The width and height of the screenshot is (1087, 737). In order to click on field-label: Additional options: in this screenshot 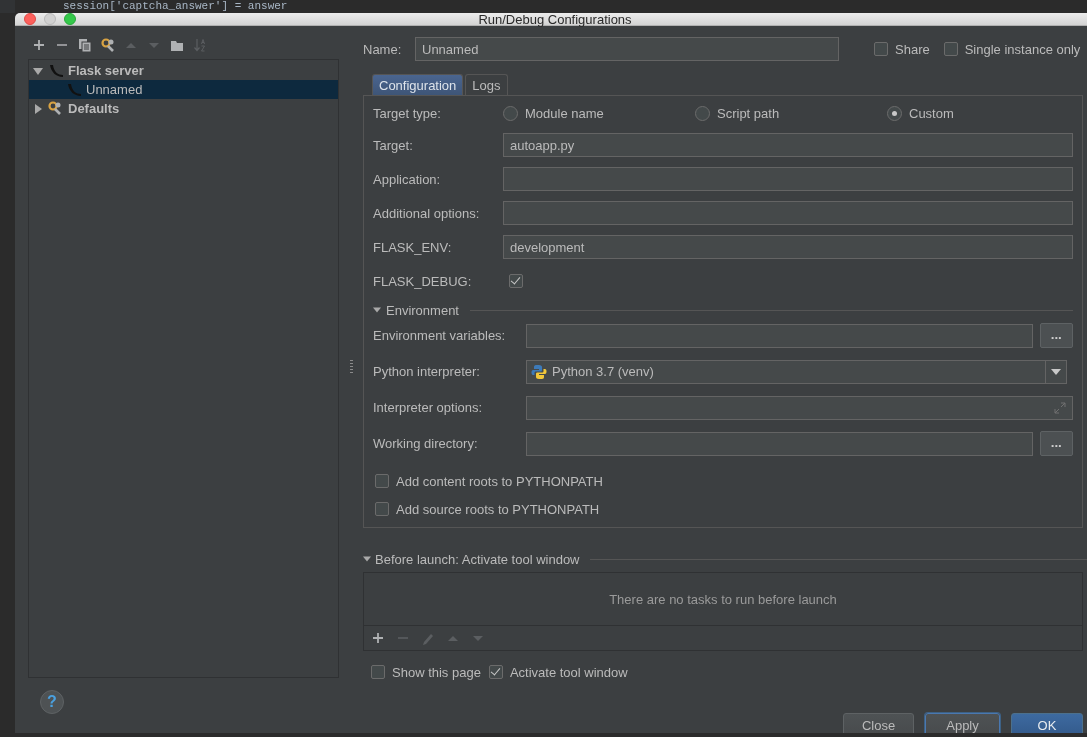, I will do `click(427, 213)`.